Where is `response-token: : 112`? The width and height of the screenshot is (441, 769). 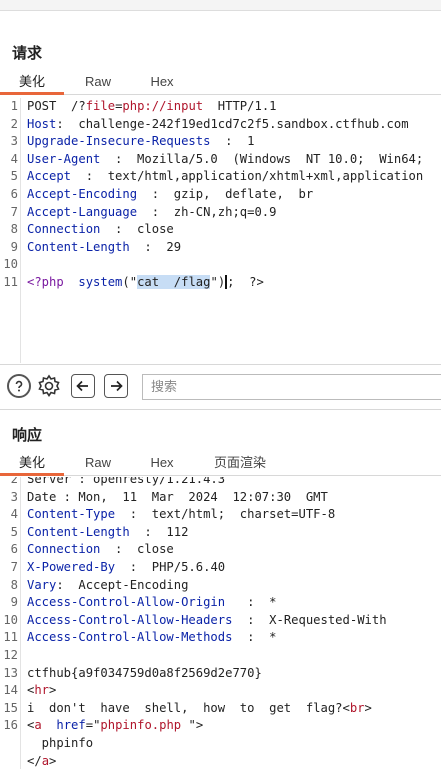
response-token: : 112 is located at coordinates (159, 531).